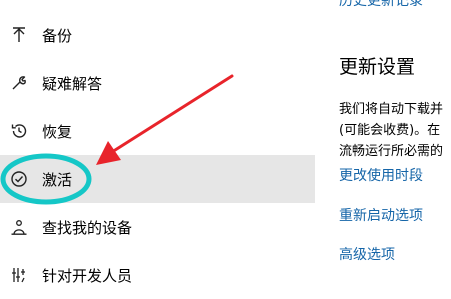 This screenshot has width=451, height=299. Describe the element at coordinates (381, 175) in the screenshot. I see `change-active-hours-link: 更改使用时段` at that location.